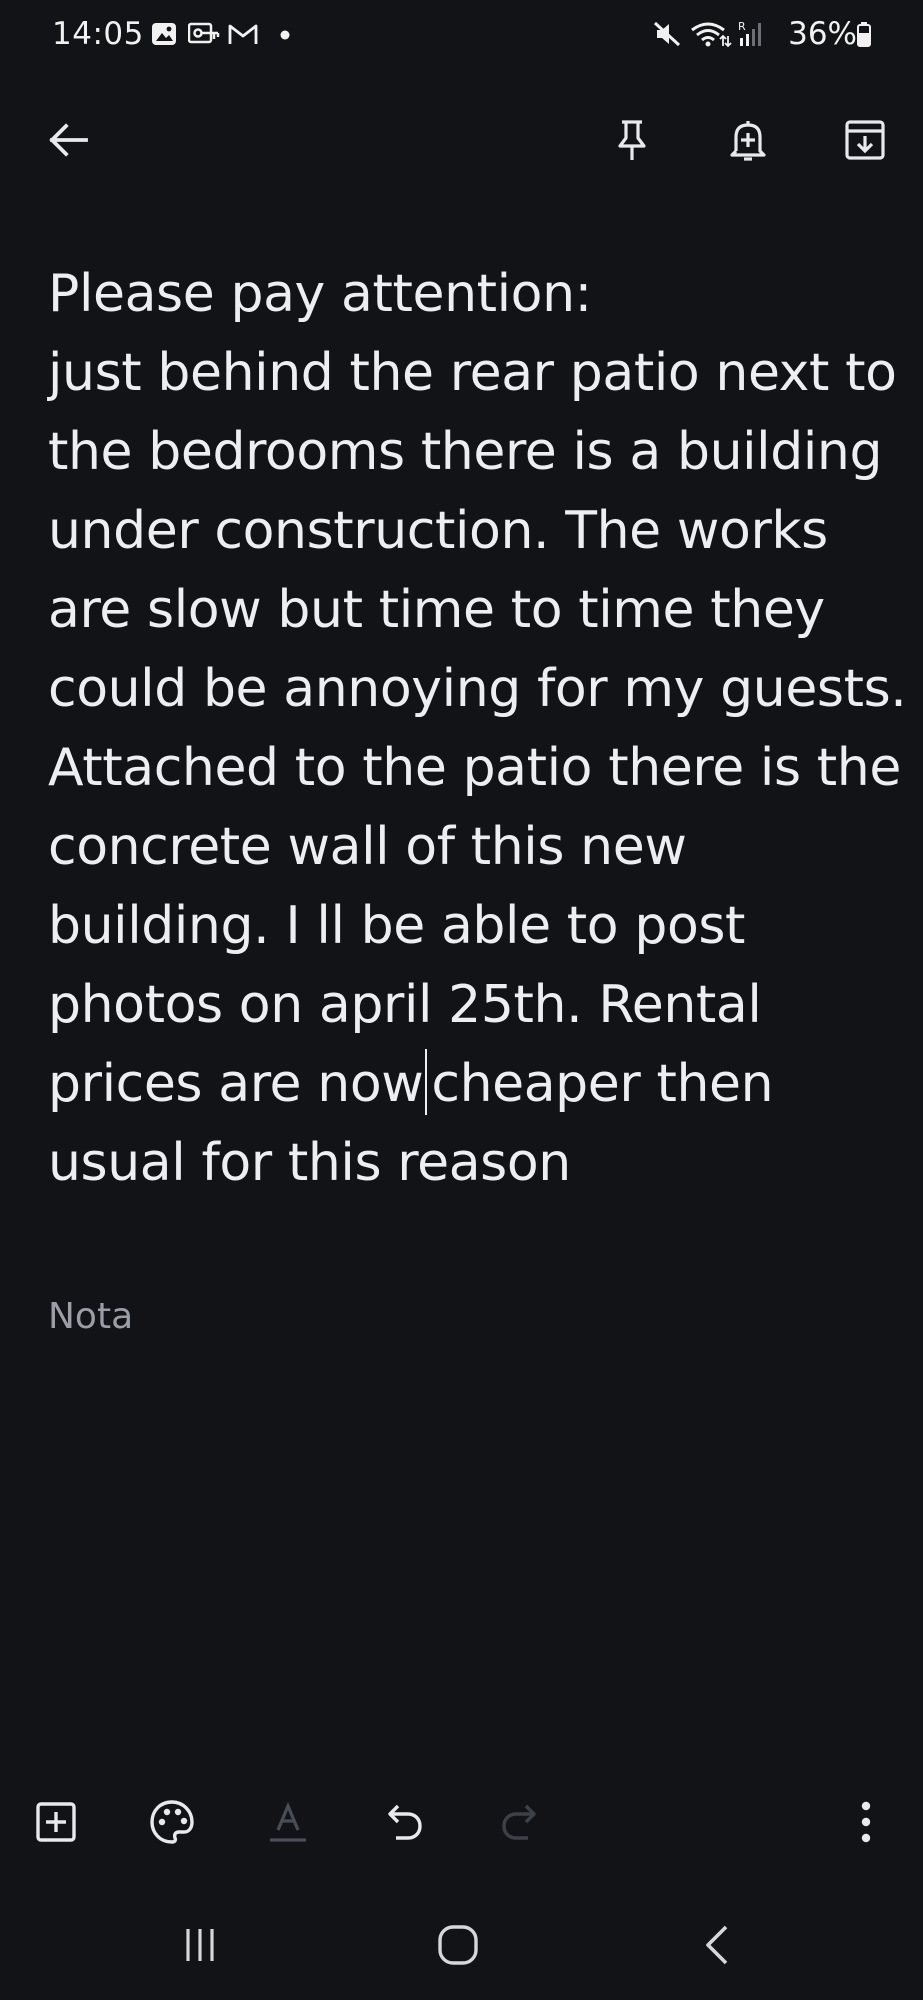 The height and width of the screenshot is (2000, 923). I want to click on more-vert-icon, so click(866, 1822).